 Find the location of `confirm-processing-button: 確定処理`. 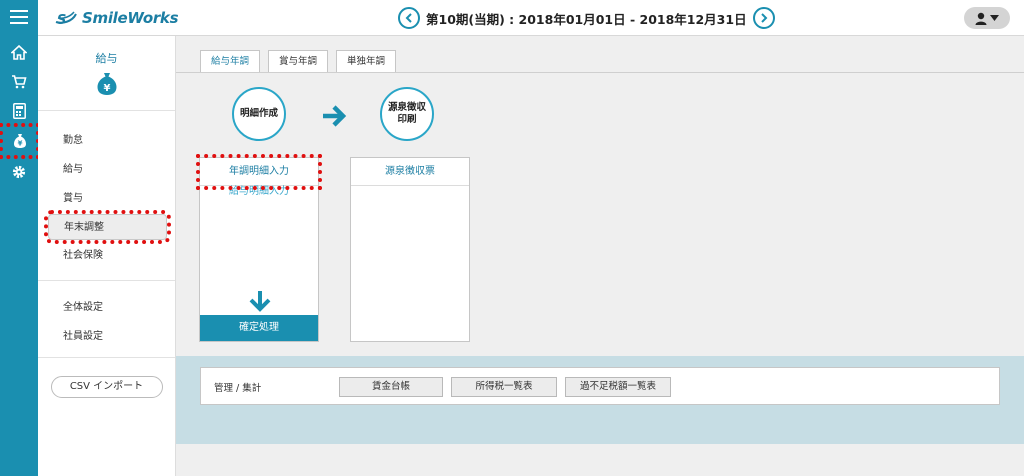

confirm-processing-button: 確定処理 is located at coordinates (259, 328).